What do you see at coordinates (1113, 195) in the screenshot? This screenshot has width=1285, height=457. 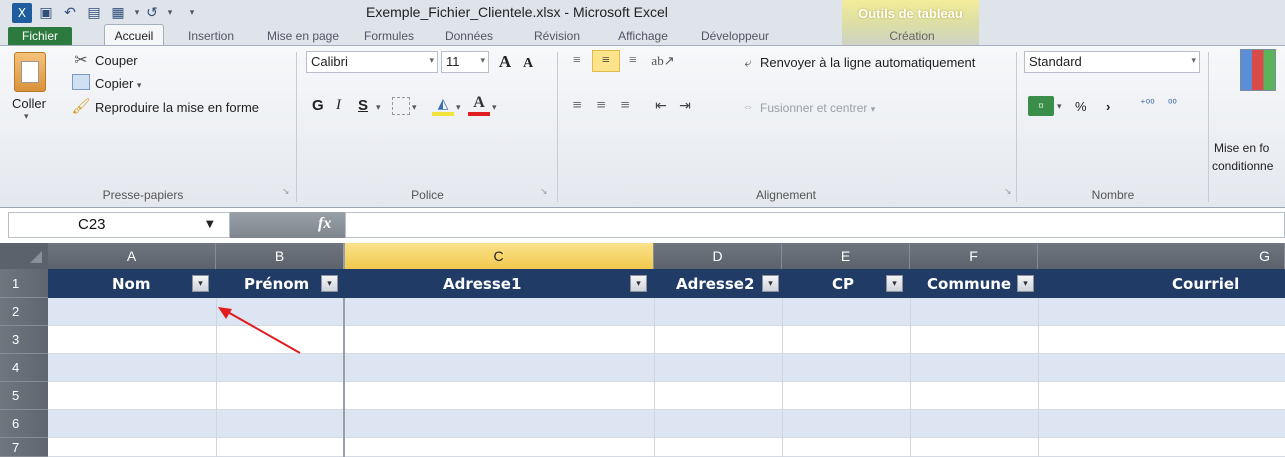 I see `number-group-label: Nombre` at bounding box center [1113, 195].